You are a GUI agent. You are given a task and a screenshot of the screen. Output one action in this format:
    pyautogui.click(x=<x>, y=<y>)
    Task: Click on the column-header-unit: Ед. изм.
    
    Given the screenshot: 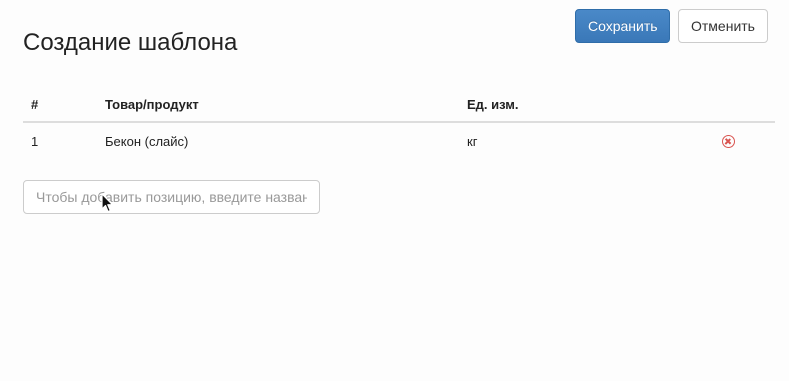 What is the action you would take?
    pyautogui.click(x=493, y=104)
    